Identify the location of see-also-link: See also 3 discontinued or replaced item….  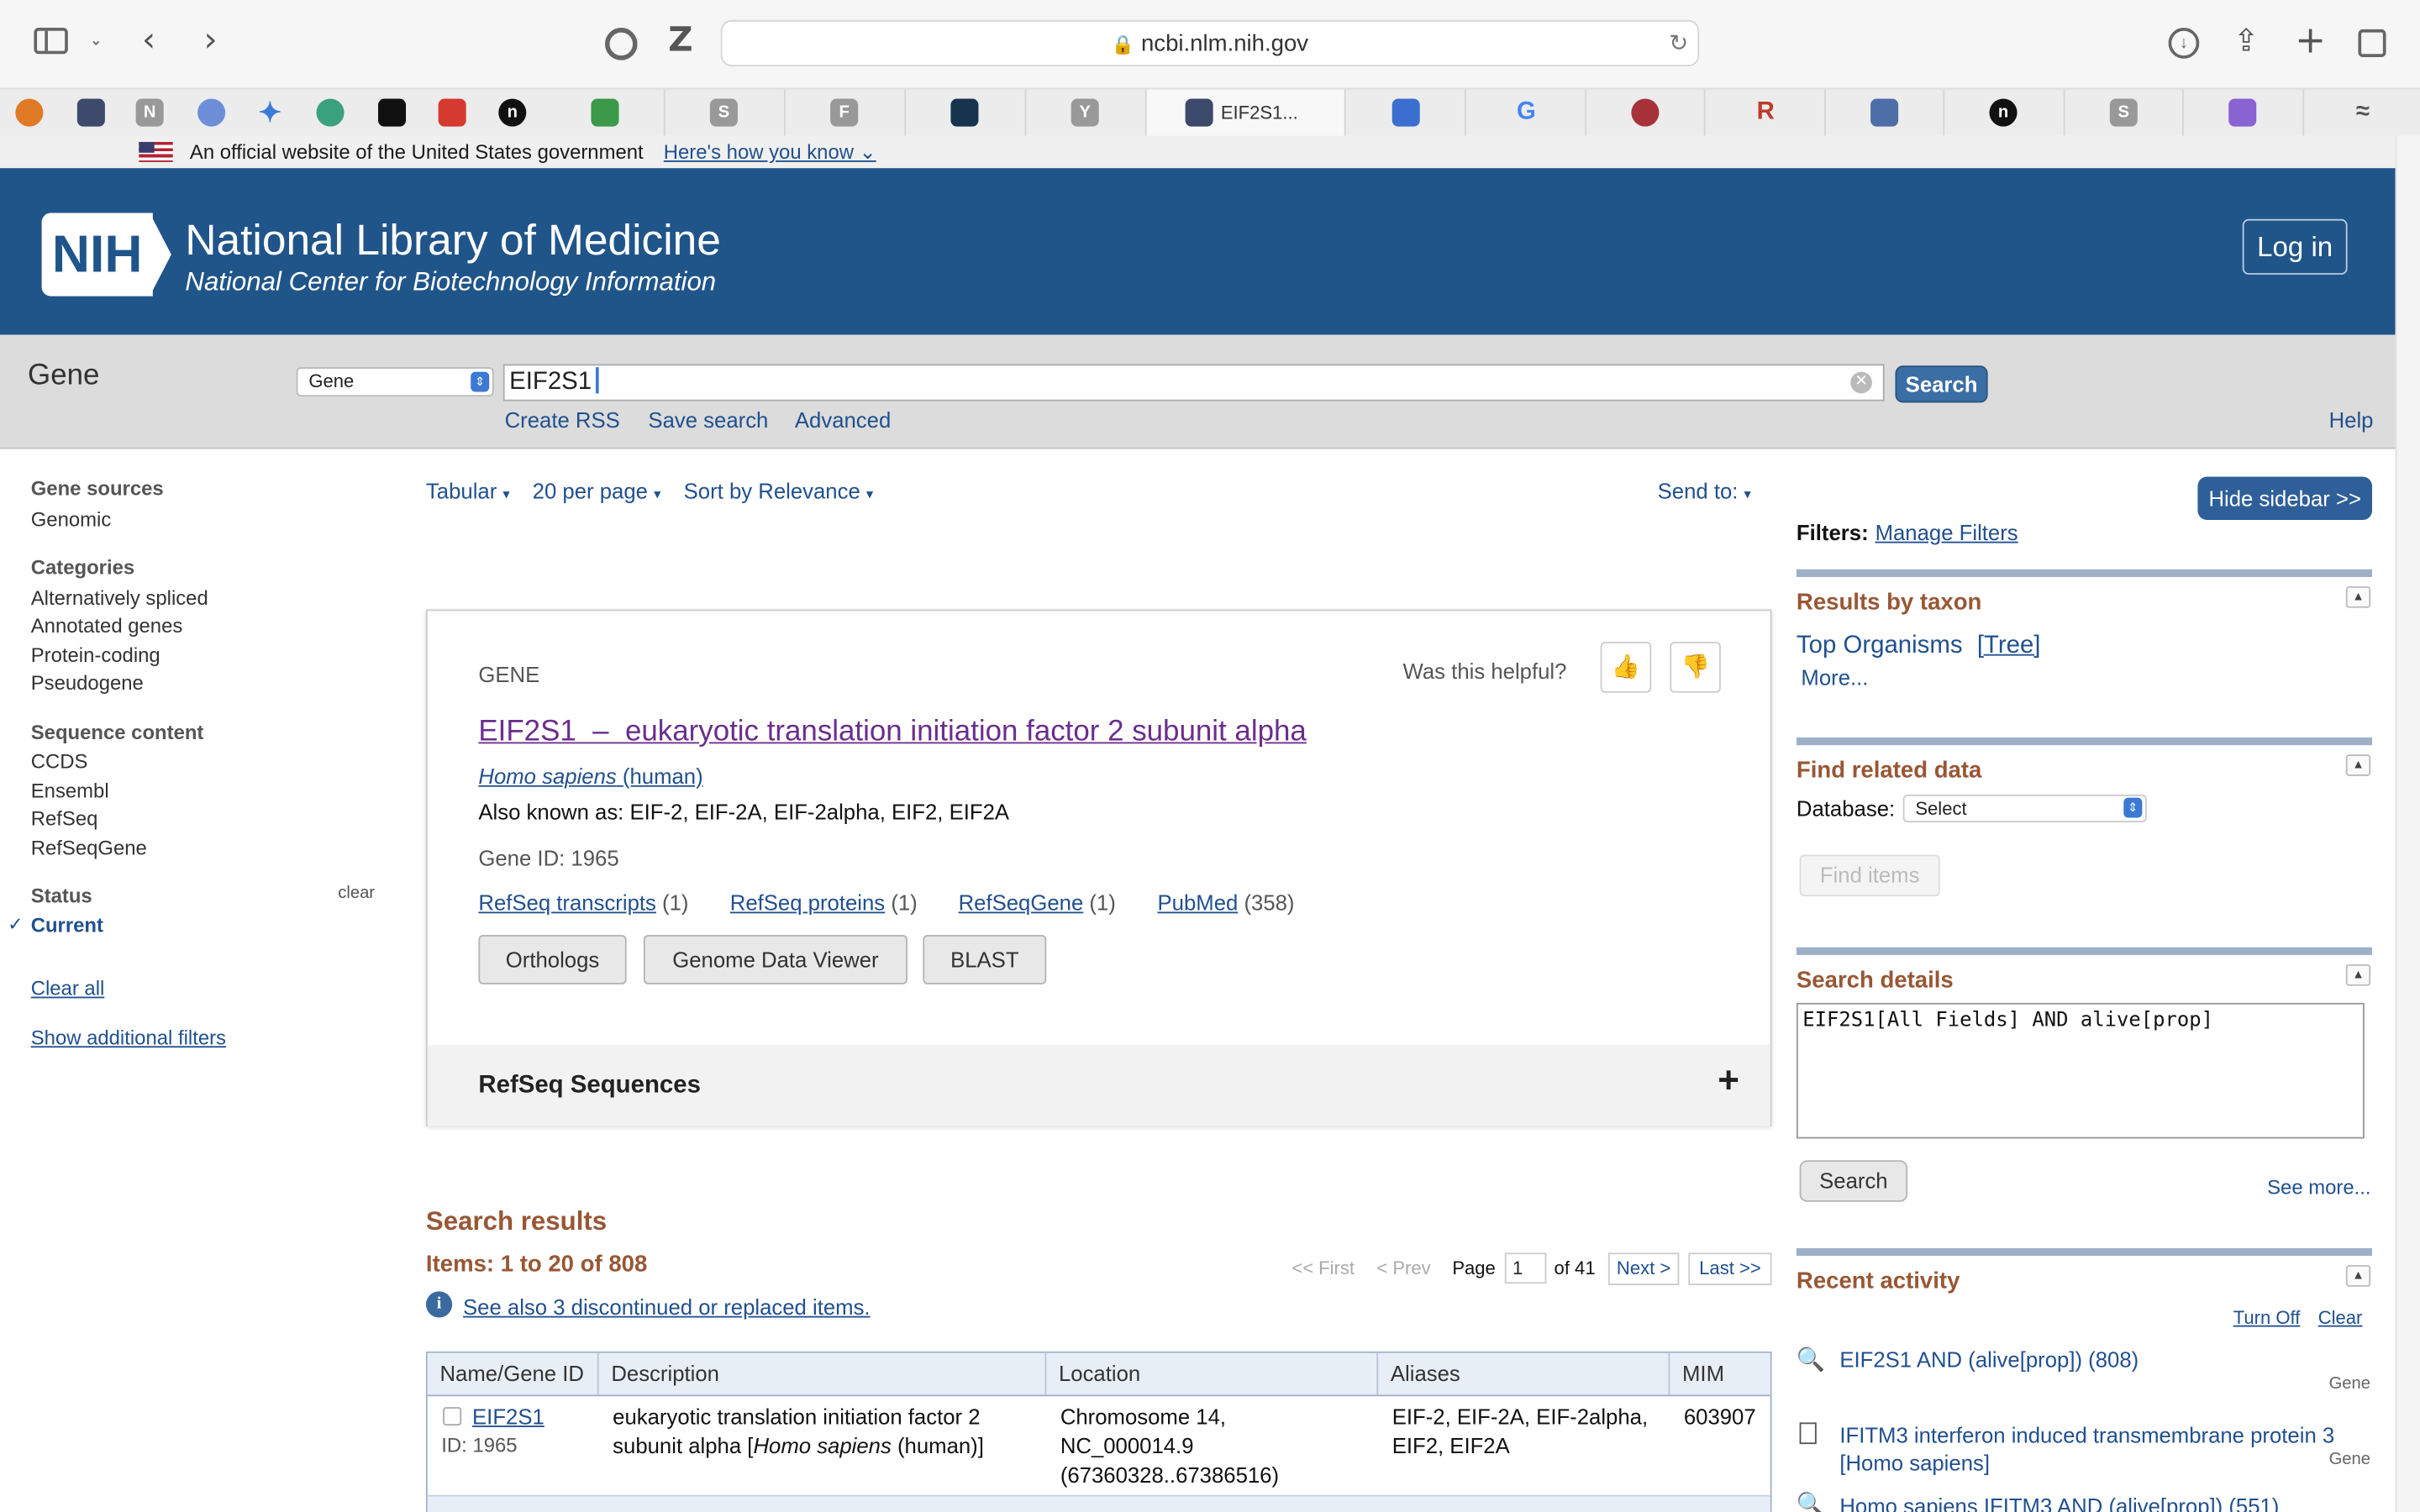
(667, 1306).